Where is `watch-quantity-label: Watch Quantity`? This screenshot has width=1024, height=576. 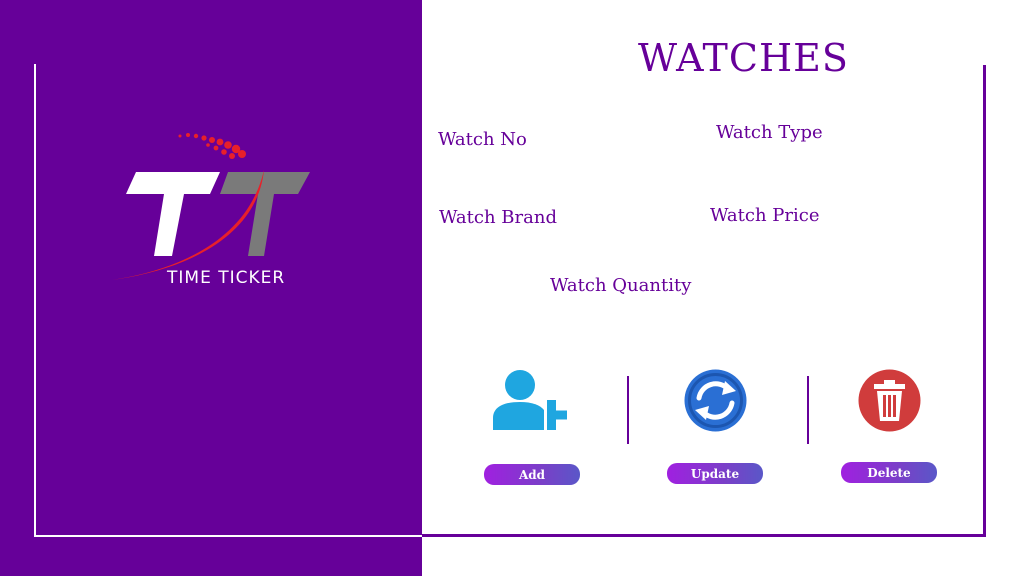 watch-quantity-label: Watch Quantity is located at coordinates (621, 285).